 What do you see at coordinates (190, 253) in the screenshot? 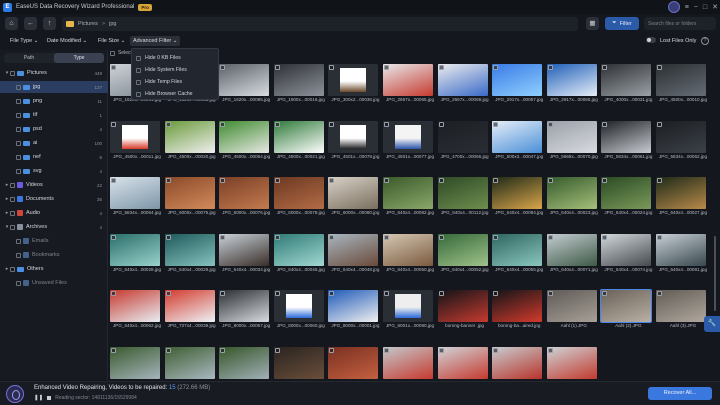
I see `file-item: JPG_640x4...00029.jpg` at bounding box center [190, 253].